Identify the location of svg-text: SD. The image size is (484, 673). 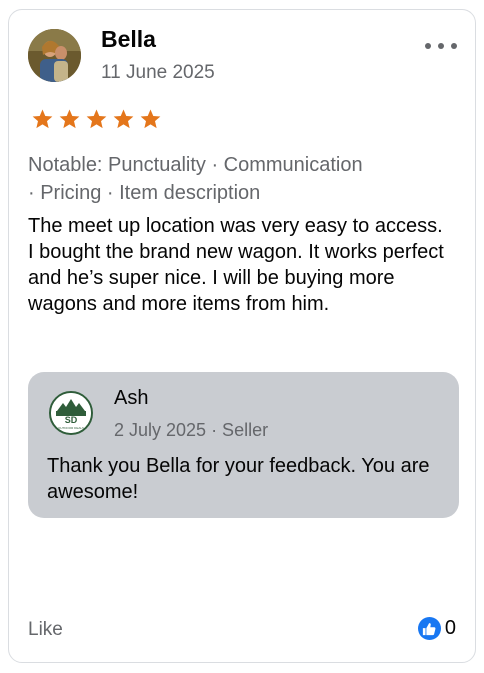
(71, 420).